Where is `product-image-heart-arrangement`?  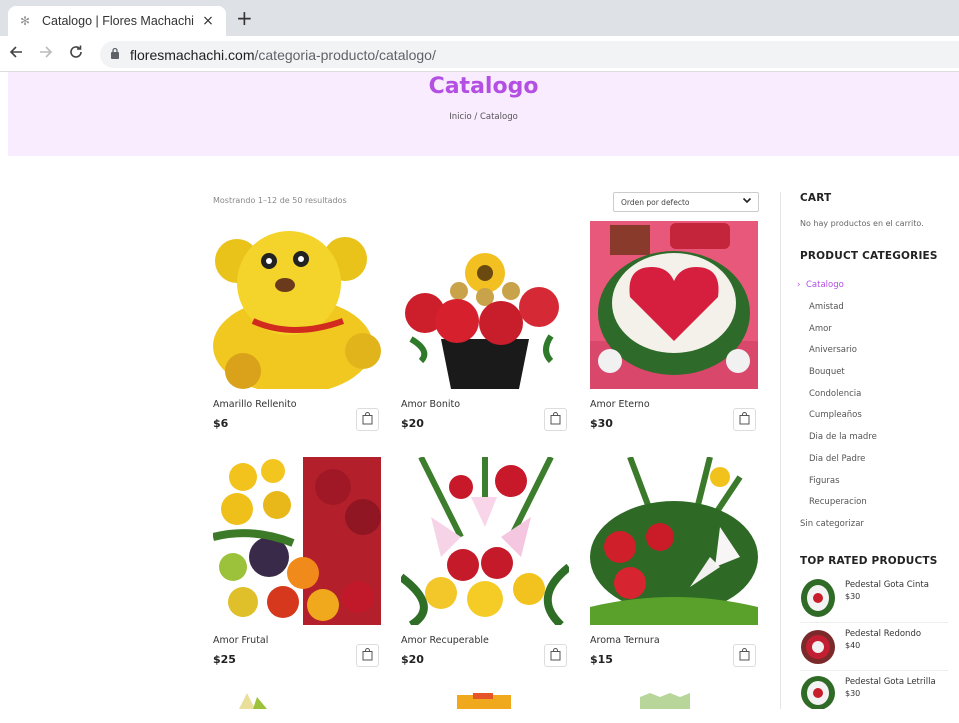 product-image-heart-arrangement is located at coordinates (674, 305).